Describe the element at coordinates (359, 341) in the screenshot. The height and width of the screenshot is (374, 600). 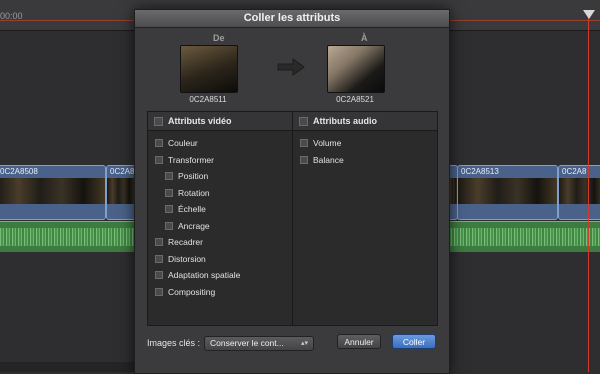
I see `cancel-button: Annuler` at that location.